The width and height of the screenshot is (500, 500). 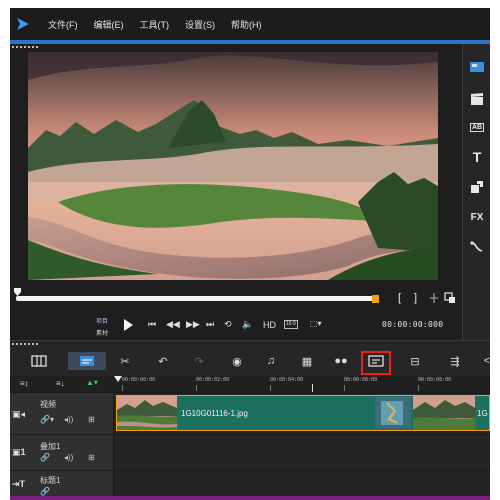 What do you see at coordinates (482, 413) in the screenshot?
I see `next-clip-label: 1G` at bounding box center [482, 413].